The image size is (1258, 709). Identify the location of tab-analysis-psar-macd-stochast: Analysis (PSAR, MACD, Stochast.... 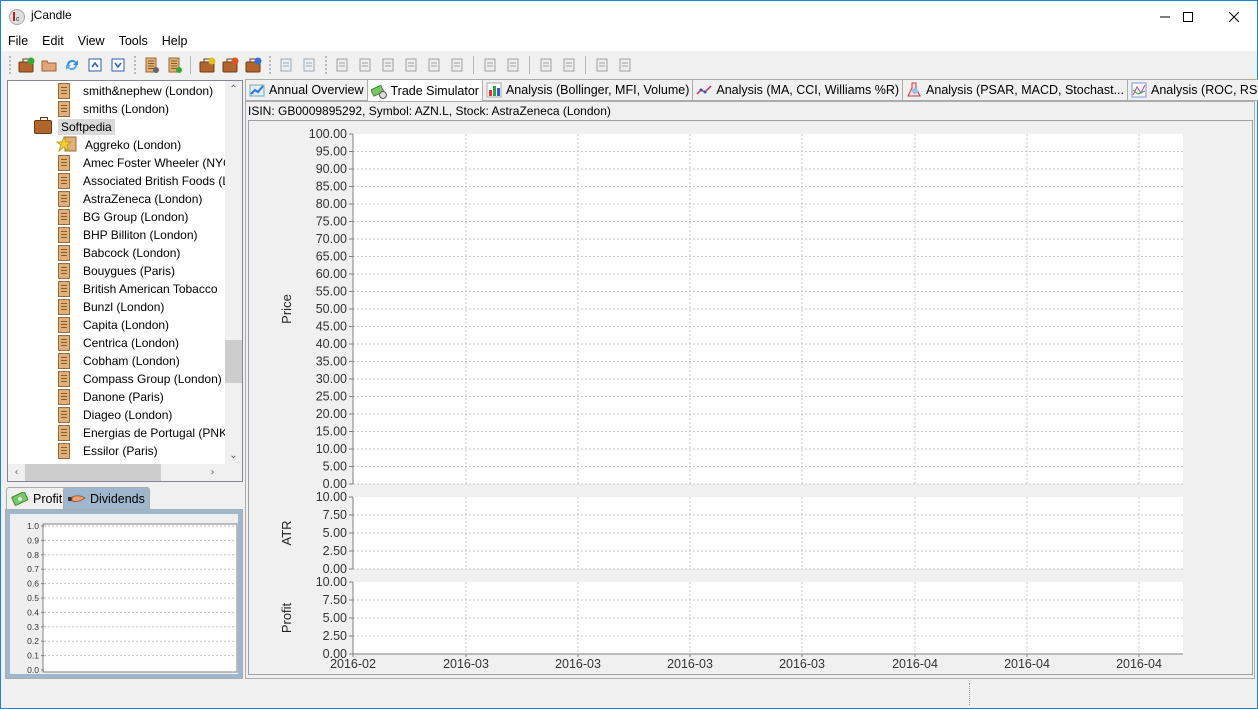
(1015, 90).